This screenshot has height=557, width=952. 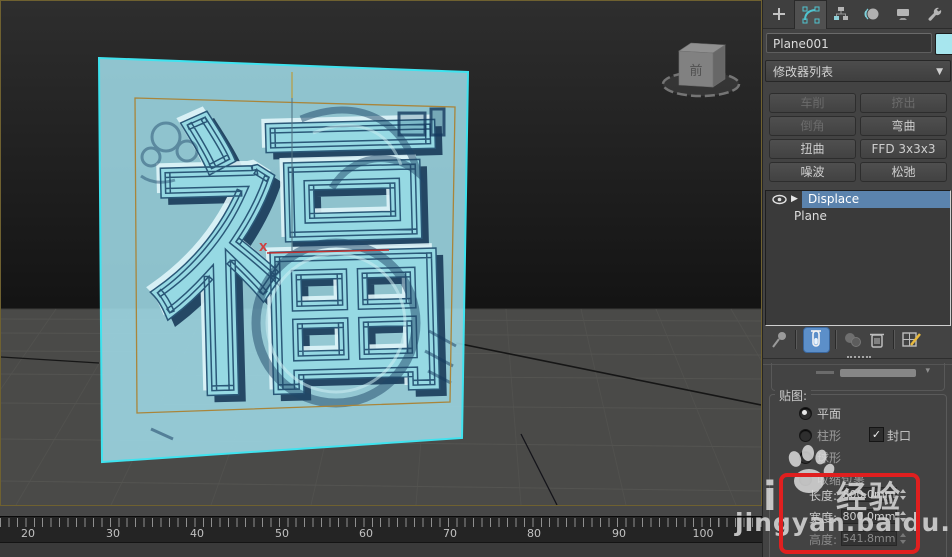 What do you see at coordinates (858, 216) in the screenshot?
I see `stack-row-plane: Plane` at bounding box center [858, 216].